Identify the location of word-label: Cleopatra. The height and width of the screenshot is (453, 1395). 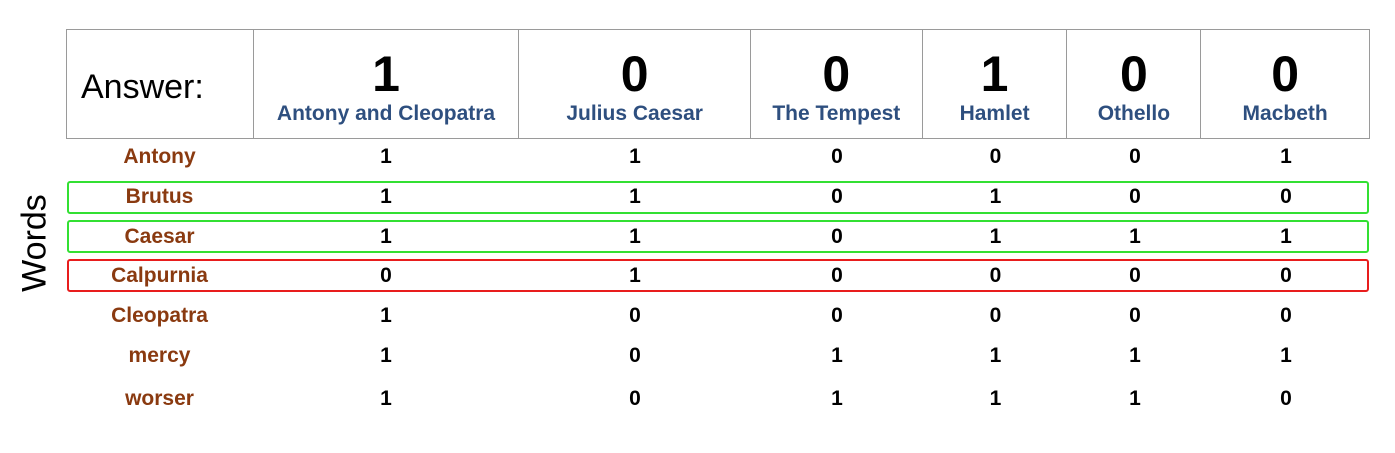
(159, 315).